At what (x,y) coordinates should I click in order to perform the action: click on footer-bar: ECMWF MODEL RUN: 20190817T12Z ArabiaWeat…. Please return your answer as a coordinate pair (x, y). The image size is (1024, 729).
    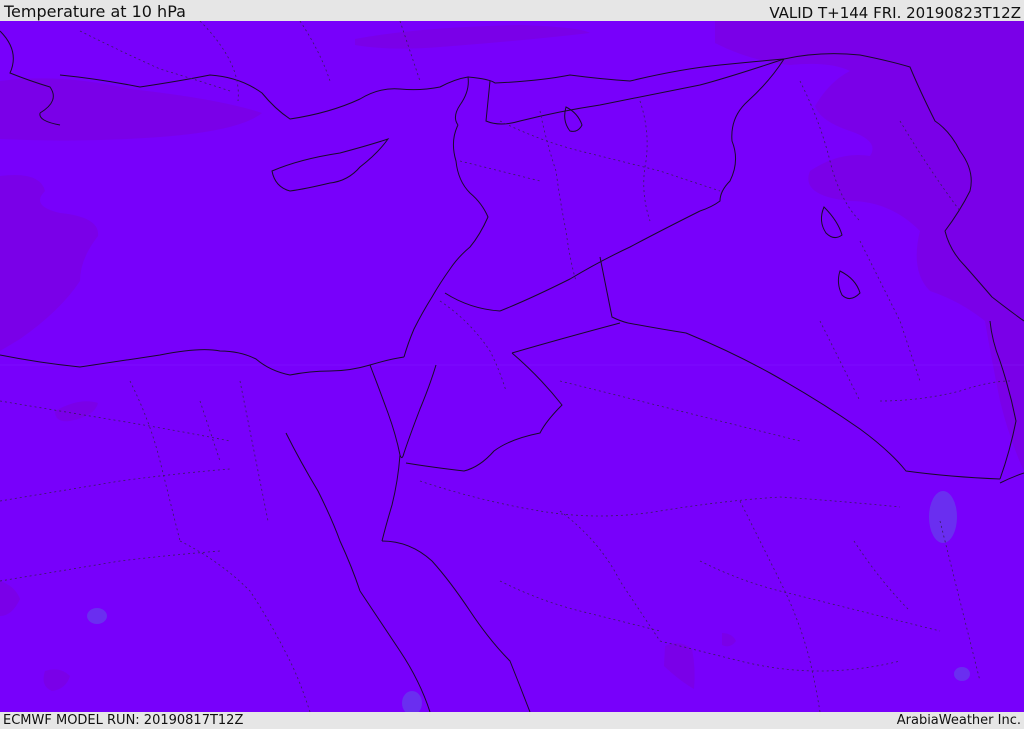
    Looking at the image, I should click on (512, 720).